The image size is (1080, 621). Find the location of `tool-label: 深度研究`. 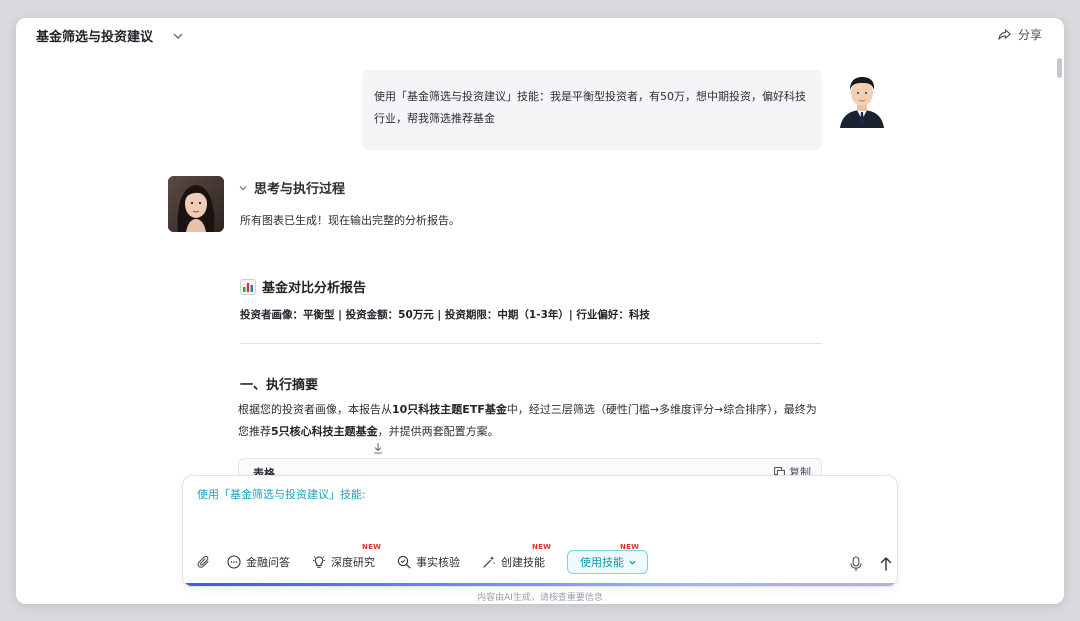

tool-label: 深度研究 is located at coordinates (353, 562).